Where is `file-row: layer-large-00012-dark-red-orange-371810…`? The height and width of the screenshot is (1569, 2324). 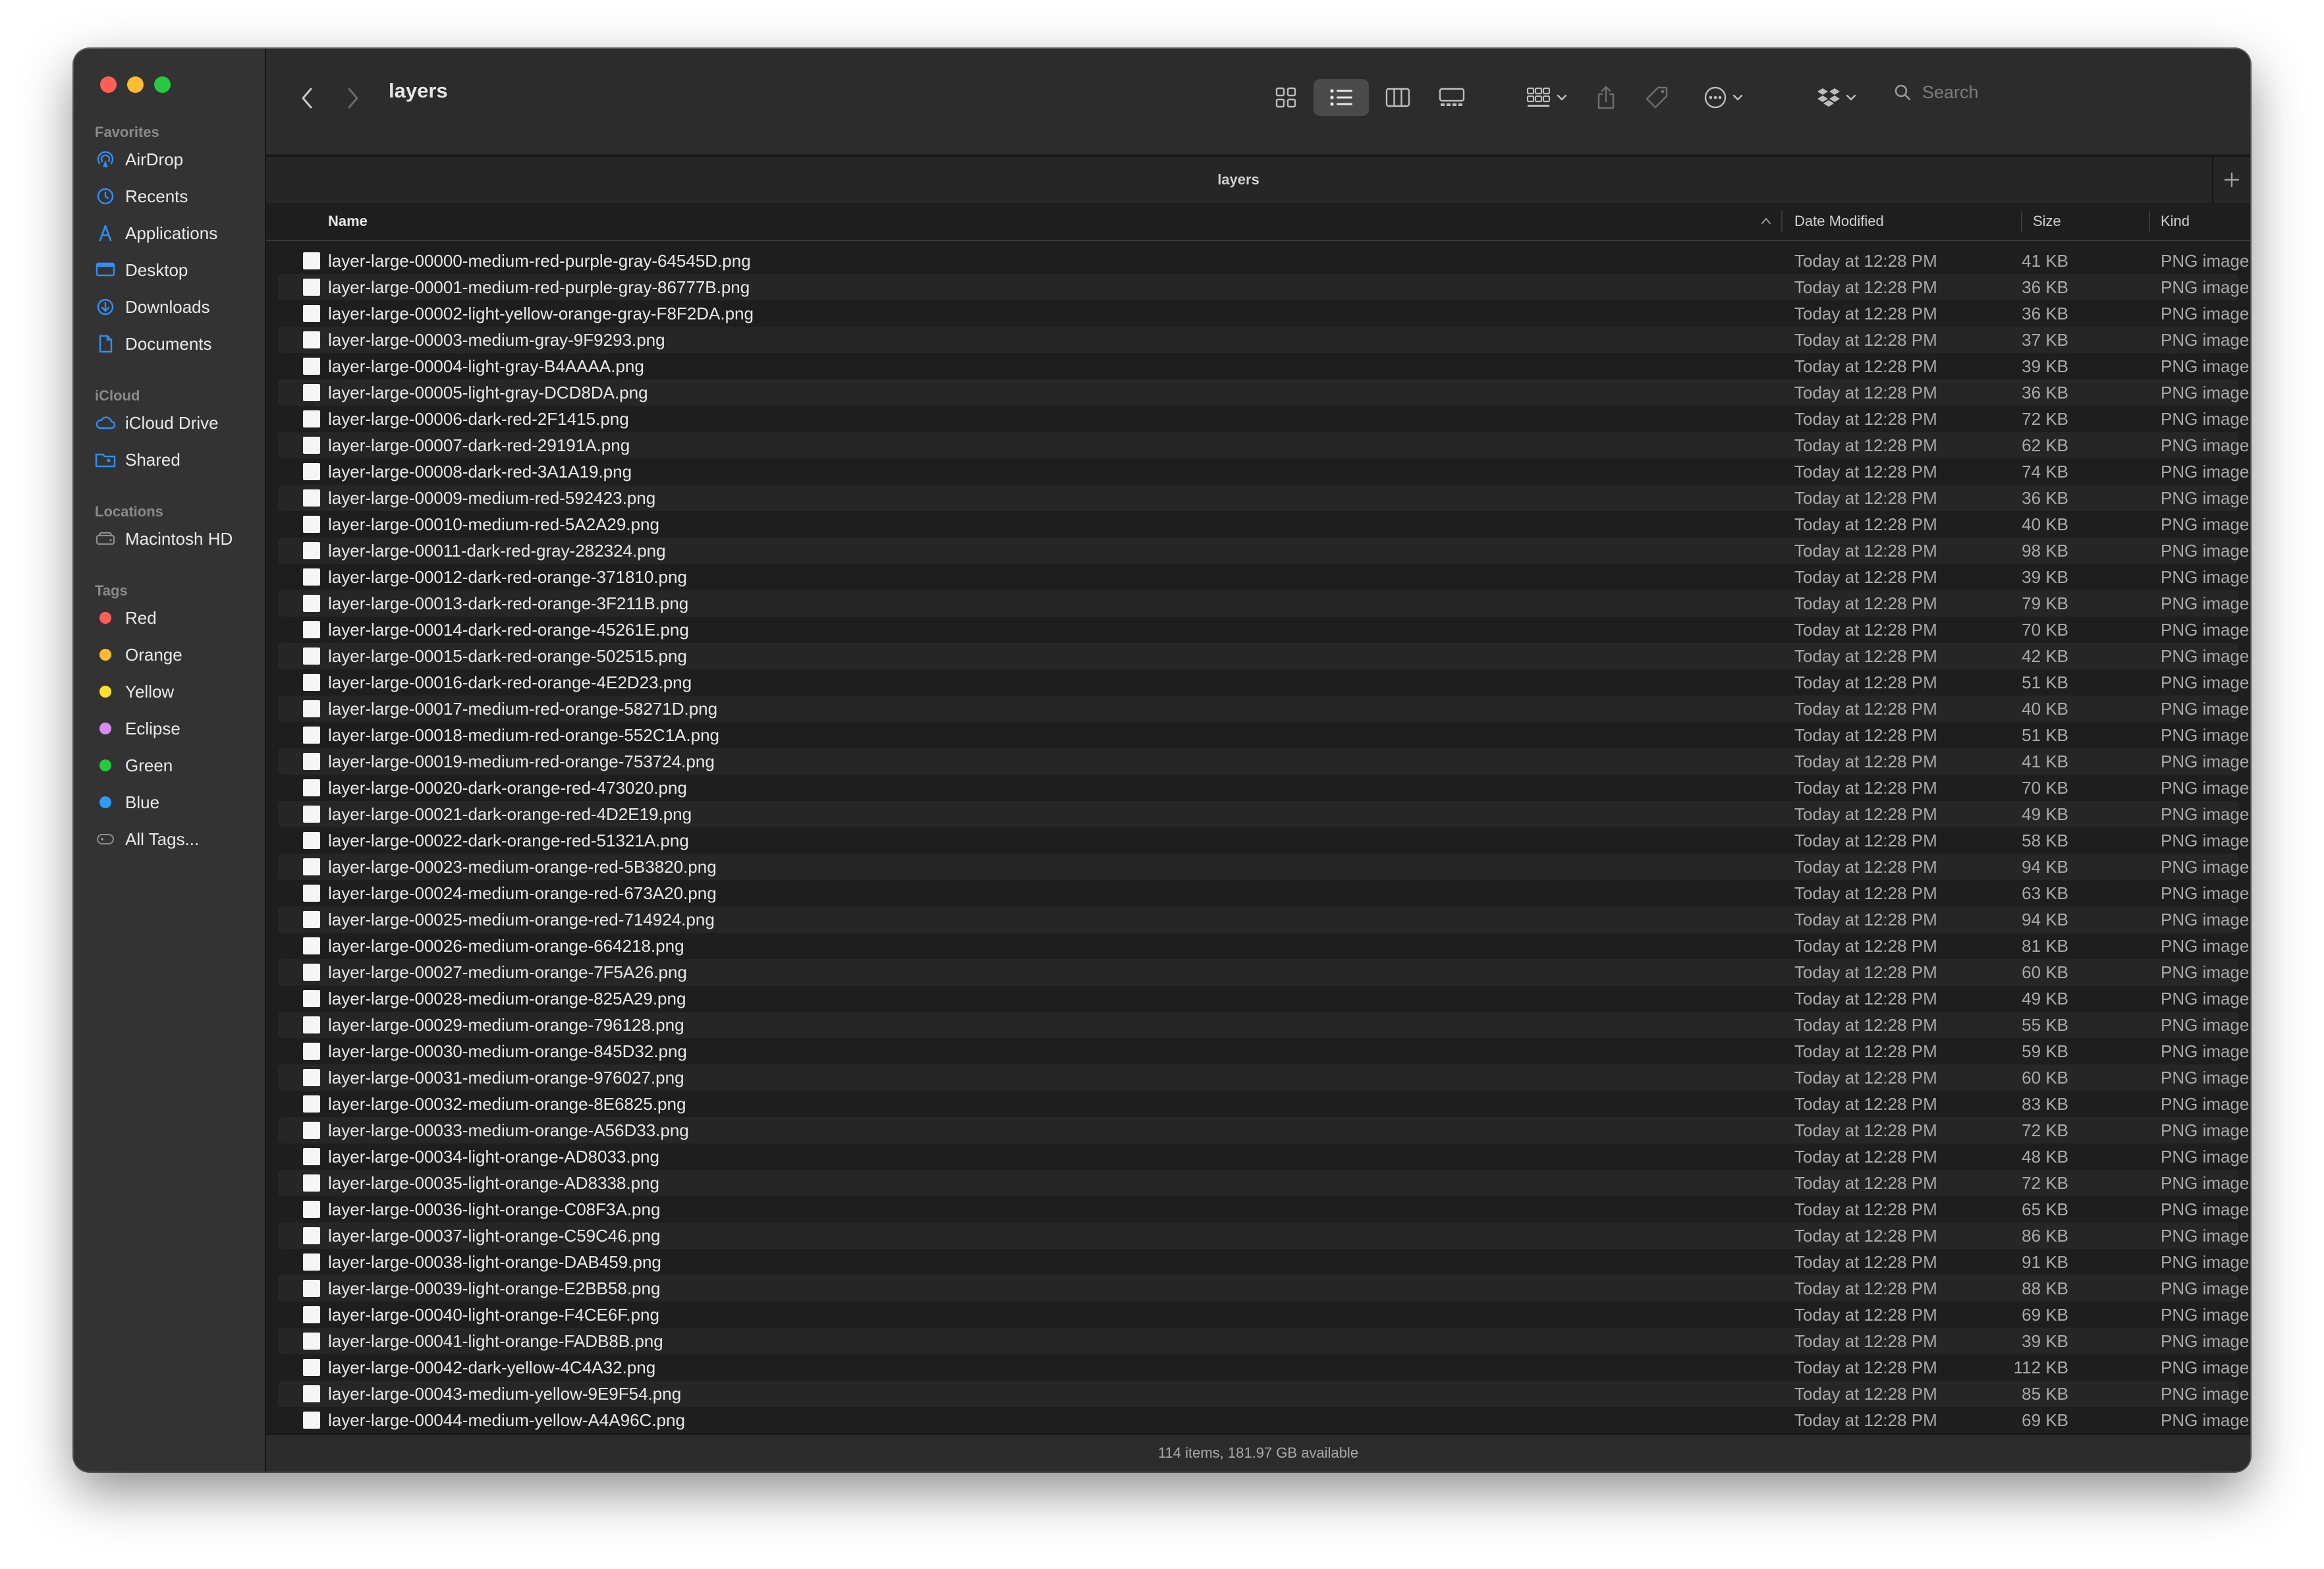
file-row: layer-large-00012-dark-red-orange-371810… is located at coordinates (1263, 577).